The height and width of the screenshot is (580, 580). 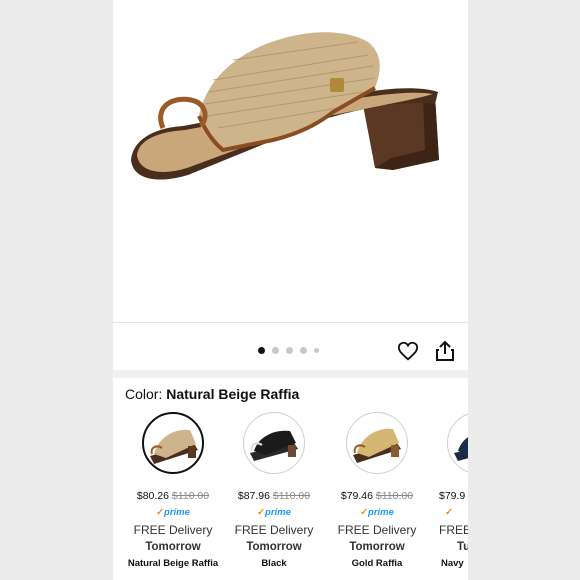 What do you see at coordinates (173, 563) in the screenshot?
I see `swatch-color-name: Natural Beige Raffia` at bounding box center [173, 563].